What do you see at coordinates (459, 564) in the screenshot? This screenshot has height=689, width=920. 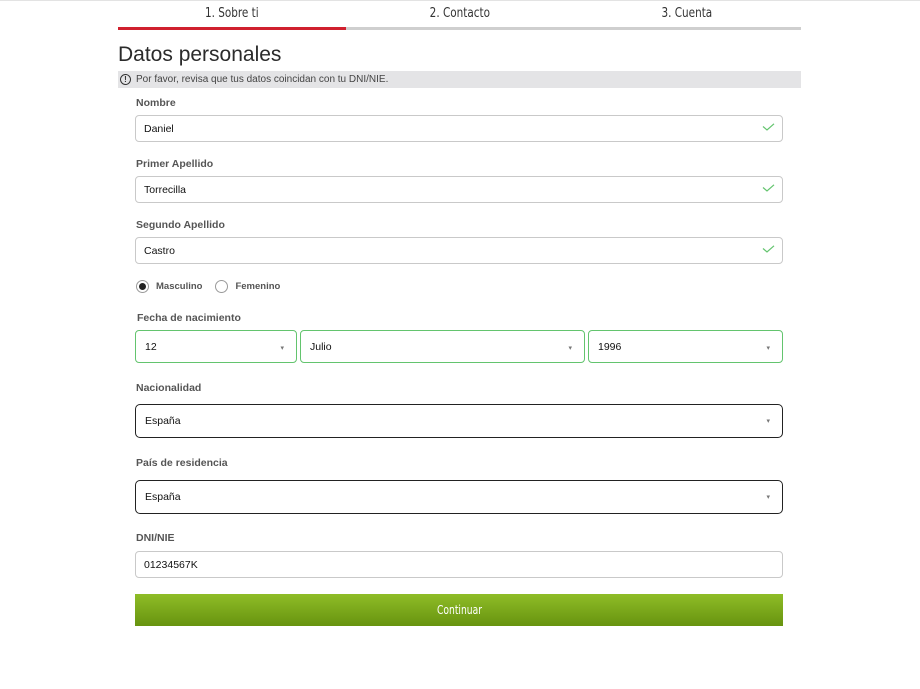 I see `dni-field: 01234567K` at bounding box center [459, 564].